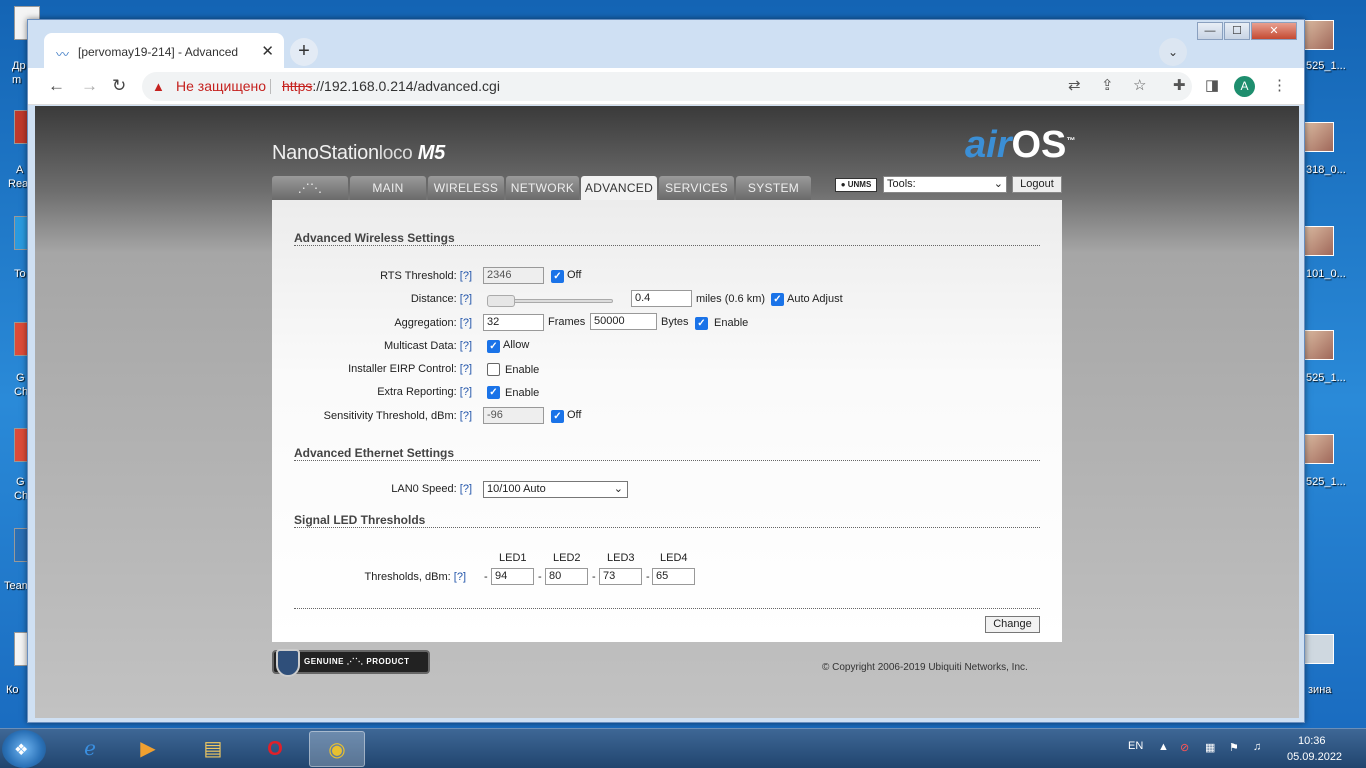 This screenshot has height=768, width=1366. What do you see at coordinates (674, 558) in the screenshot?
I see `led4-header: LED4` at bounding box center [674, 558].